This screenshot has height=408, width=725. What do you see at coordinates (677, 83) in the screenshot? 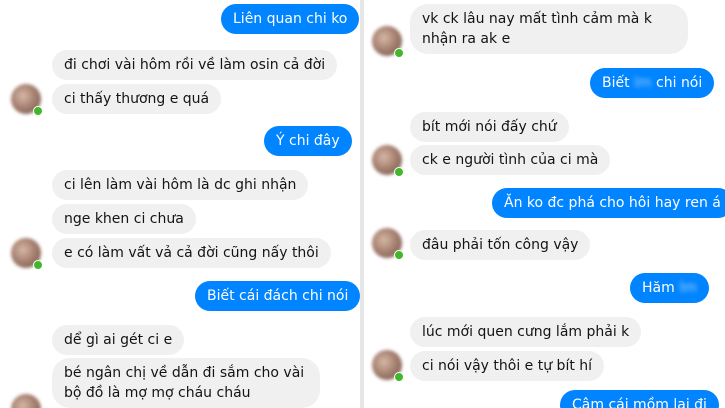
I see `message-text: chi nói` at bounding box center [677, 83].